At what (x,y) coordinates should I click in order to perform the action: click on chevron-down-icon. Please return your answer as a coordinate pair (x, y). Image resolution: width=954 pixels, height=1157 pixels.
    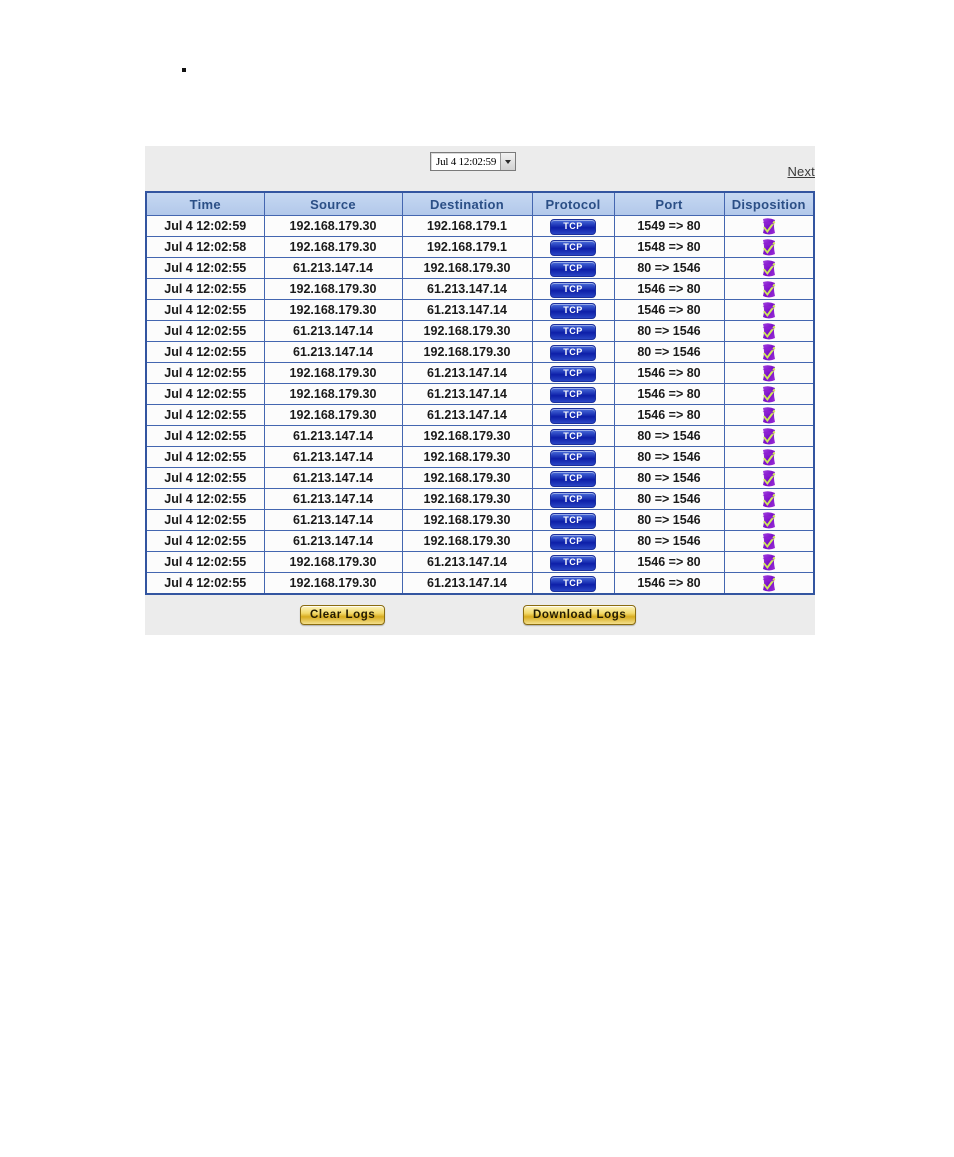
    Looking at the image, I should click on (508, 161).